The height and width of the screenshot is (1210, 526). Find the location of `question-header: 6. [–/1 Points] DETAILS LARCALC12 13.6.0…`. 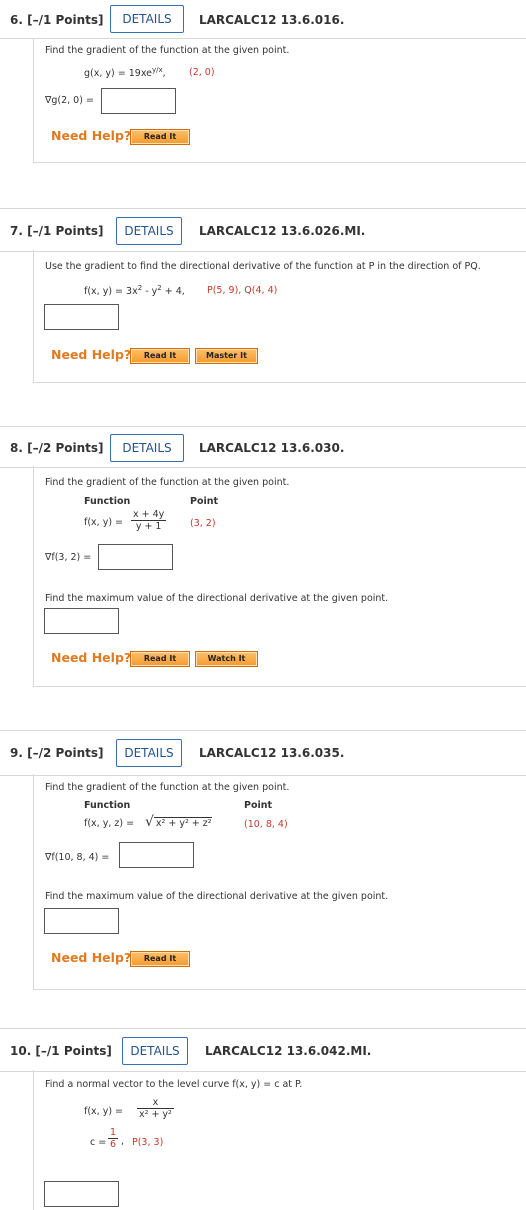

question-header: 6. [–/1 Points] DETAILS LARCALC12 13.6.0… is located at coordinates (263, 19).